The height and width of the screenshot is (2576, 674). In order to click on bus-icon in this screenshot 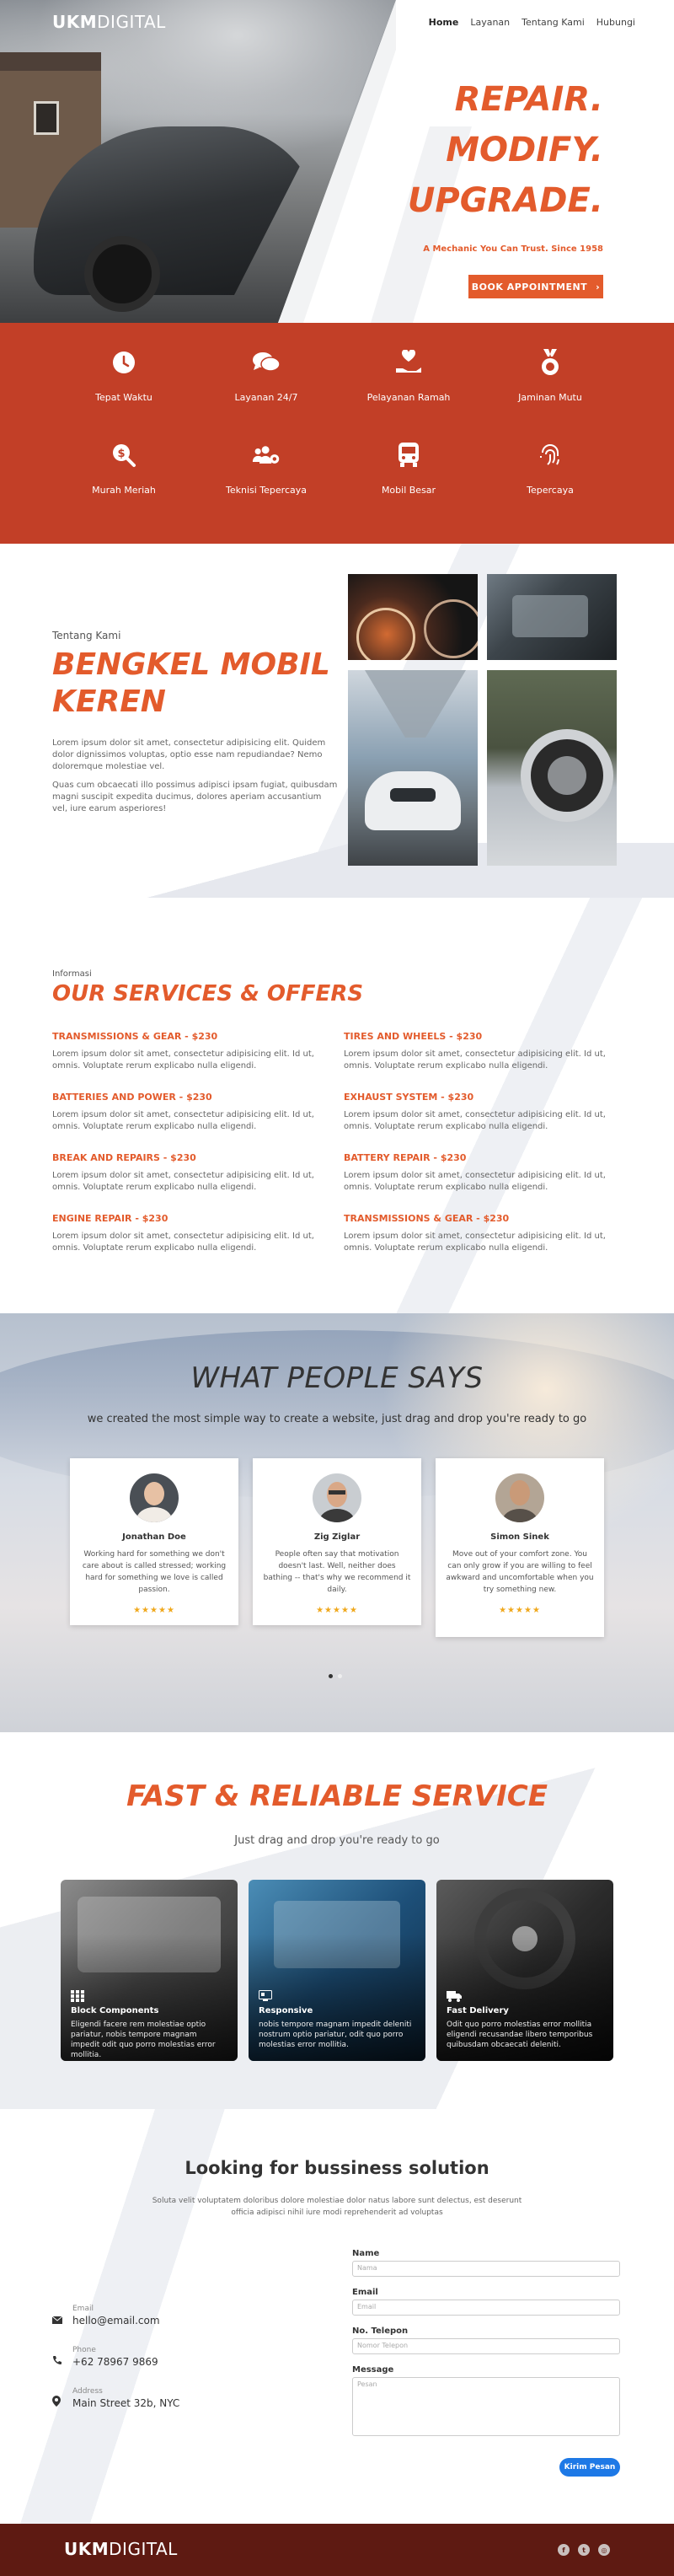, I will do `click(408, 455)`.